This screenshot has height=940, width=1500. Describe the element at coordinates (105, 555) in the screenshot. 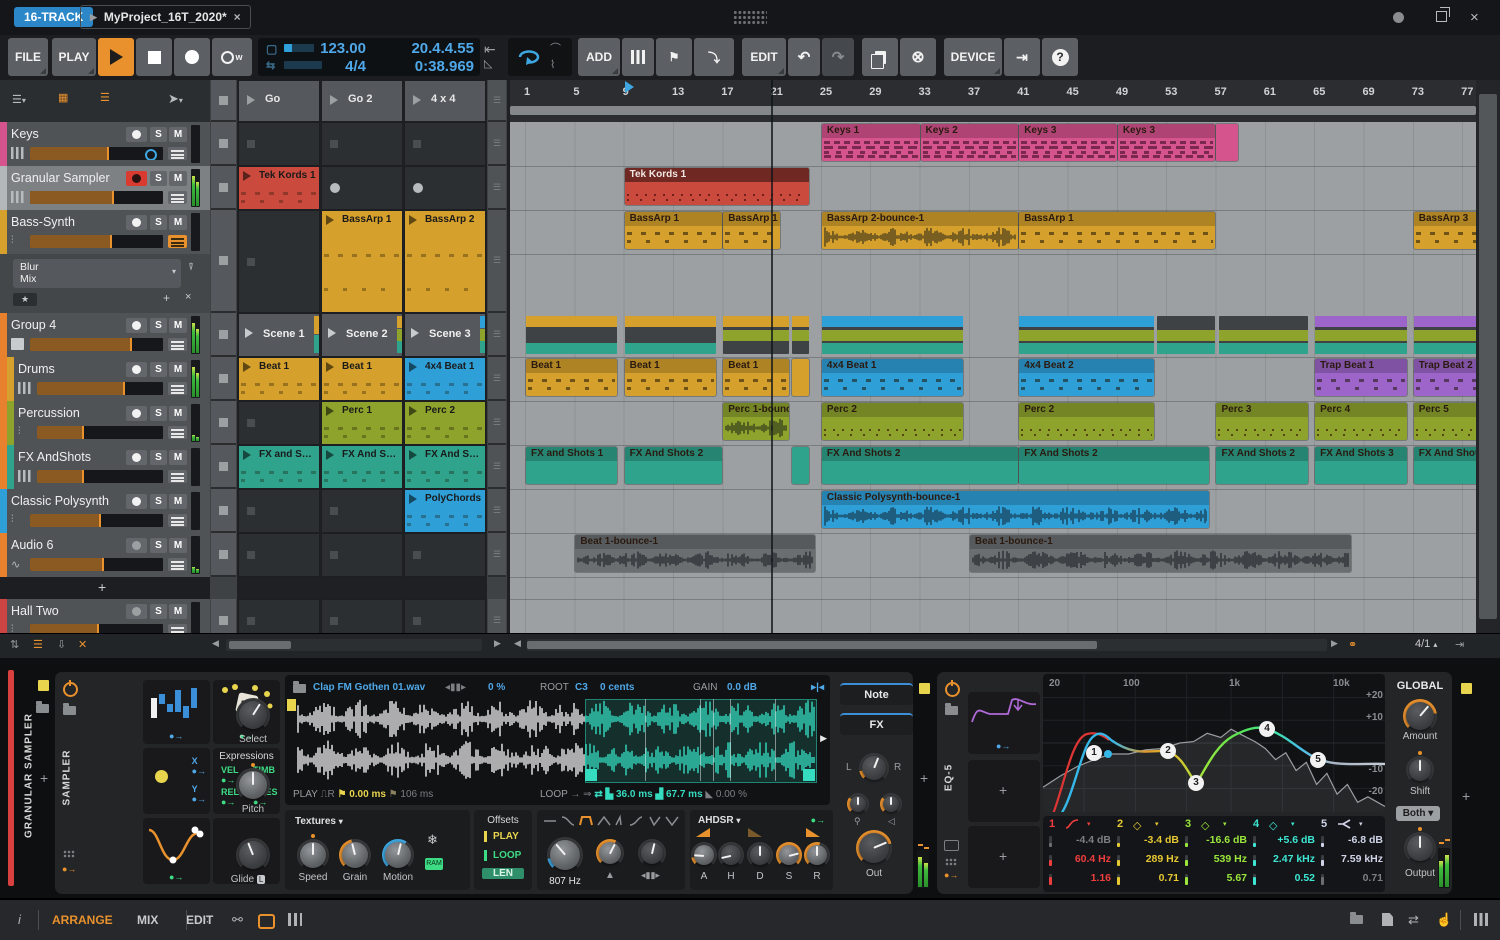

I see `track-header-Audio-6: Audio 6 S M ∿` at that location.